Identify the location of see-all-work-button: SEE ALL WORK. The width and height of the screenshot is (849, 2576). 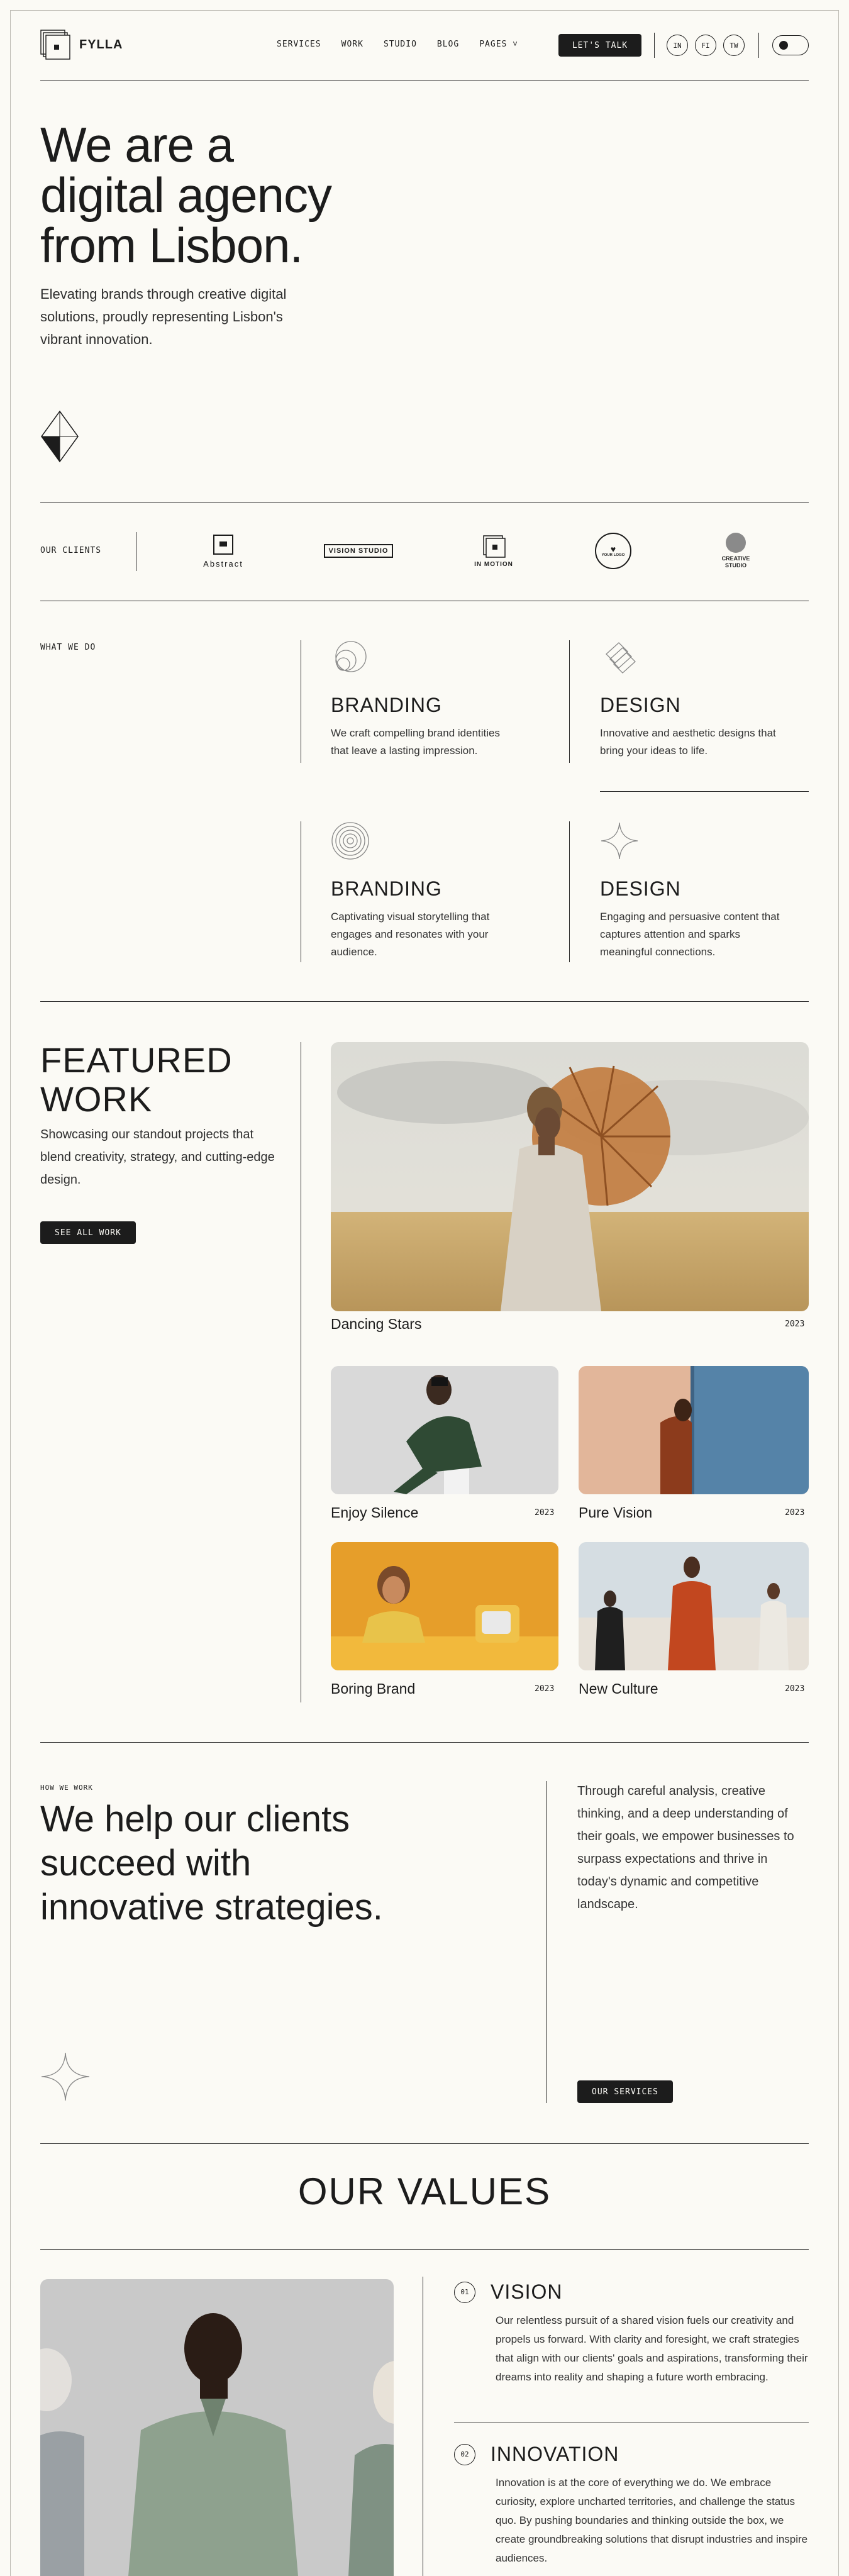
(88, 1232).